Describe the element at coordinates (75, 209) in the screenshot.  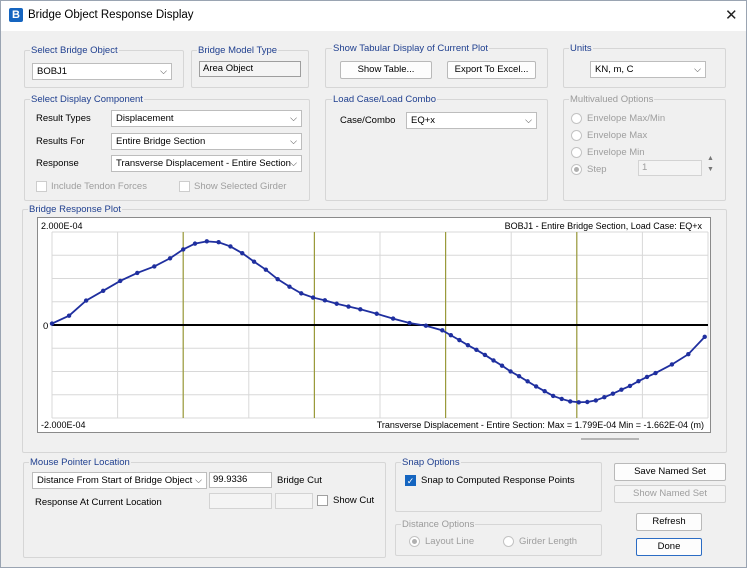
I see `plot-title: Bridge Response Plot` at that location.